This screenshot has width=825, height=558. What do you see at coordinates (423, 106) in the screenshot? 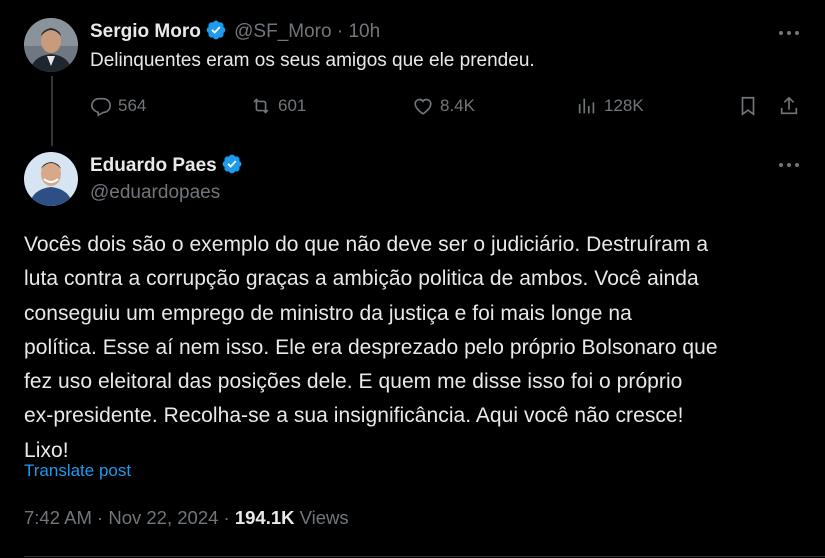
I see `heart-icon` at bounding box center [423, 106].